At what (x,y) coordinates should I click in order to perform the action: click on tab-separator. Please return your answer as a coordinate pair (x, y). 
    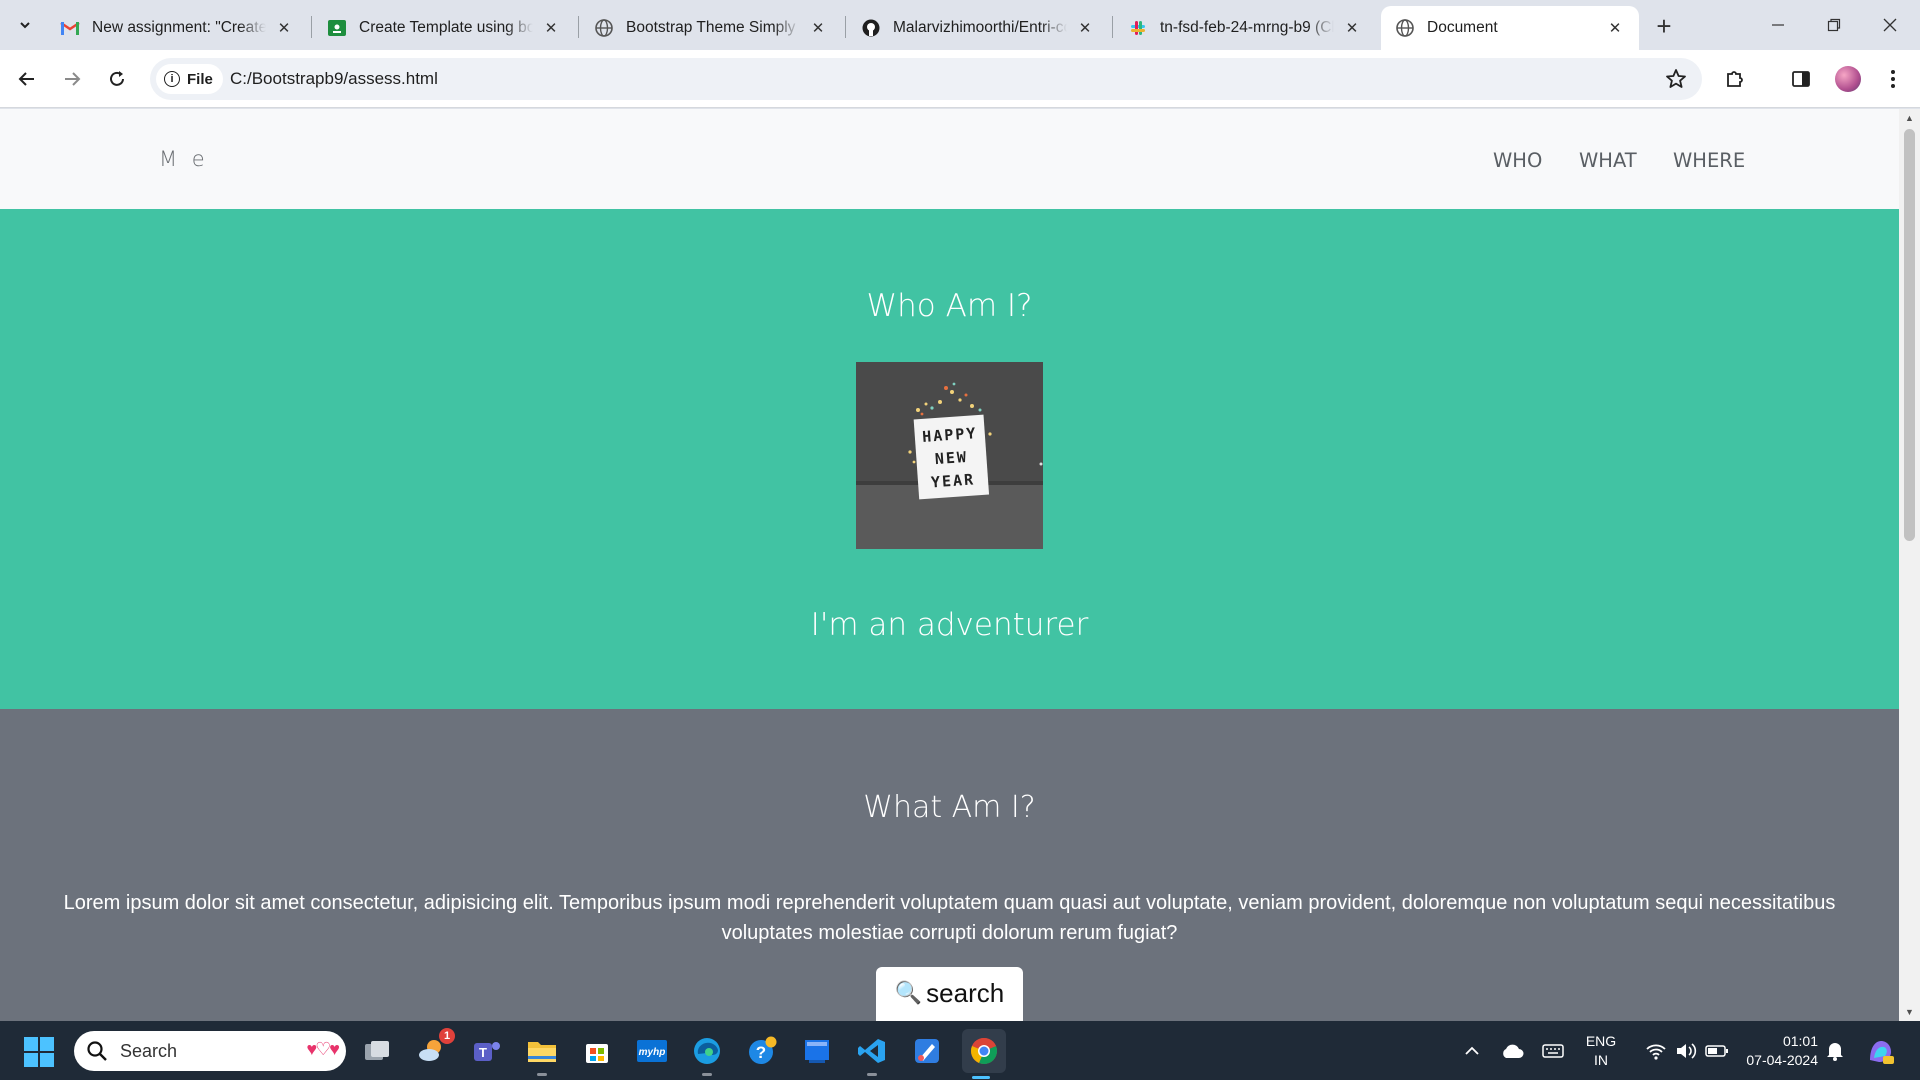
    Looking at the image, I should click on (311, 27).